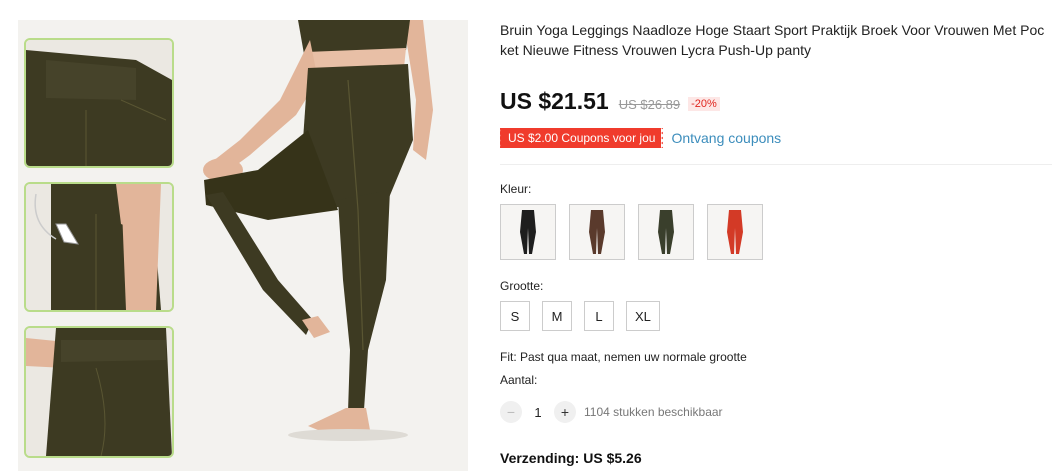 The width and height of the screenshot is (1056, 471). I want to click on legging-brown-icon, so click(597, 232).